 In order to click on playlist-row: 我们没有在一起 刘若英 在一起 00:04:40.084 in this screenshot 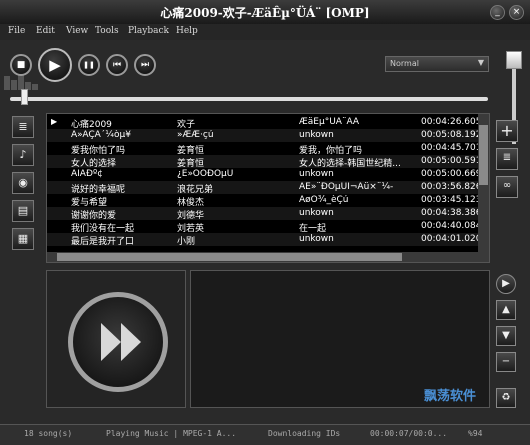, I will do `click(263, 227)`.